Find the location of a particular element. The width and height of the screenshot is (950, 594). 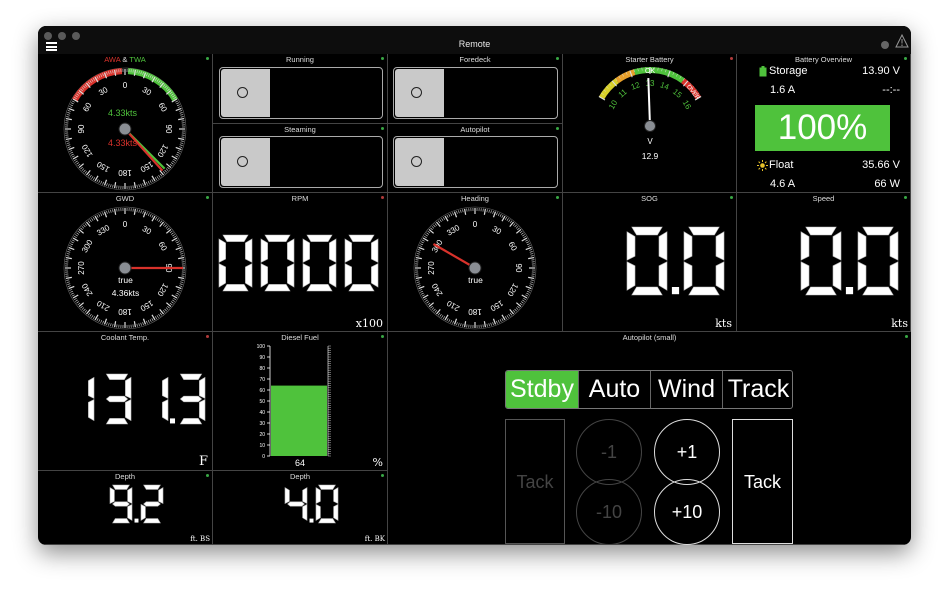

menu-icon is located at coordinates (51, 46).